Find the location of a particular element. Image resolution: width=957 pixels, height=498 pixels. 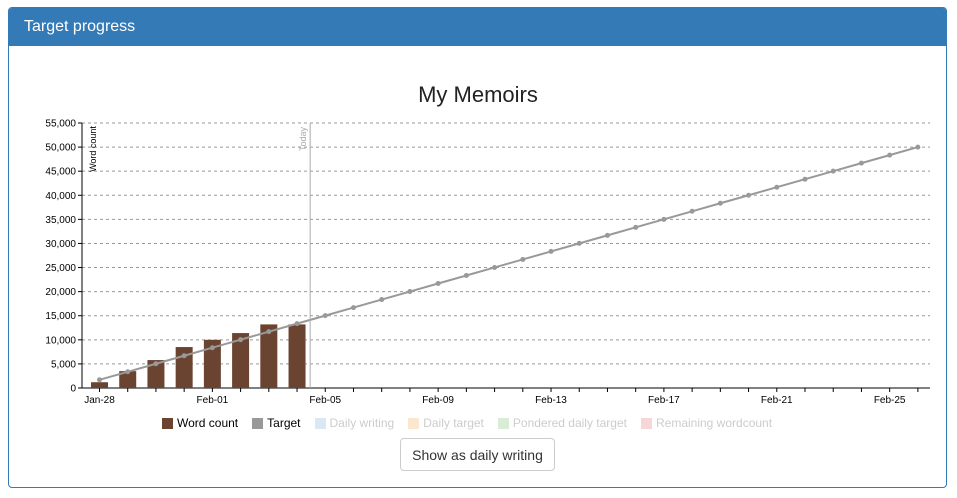

legend-item: Pondered daily target is located at coordinates (562, 423).